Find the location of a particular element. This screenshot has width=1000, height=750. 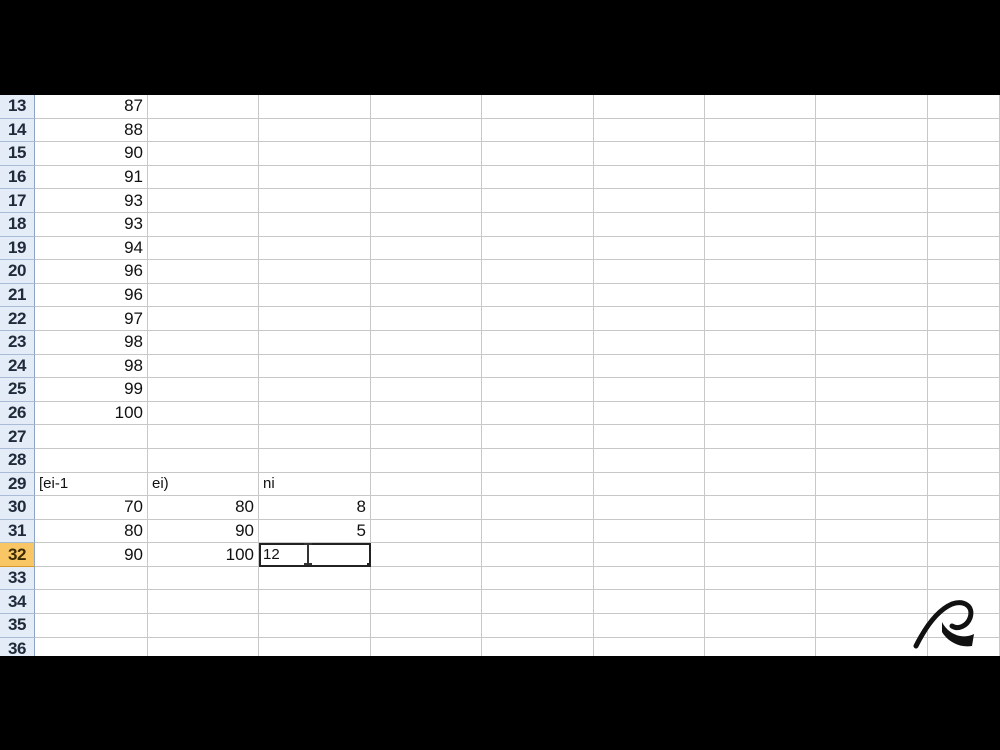

cell-r21-c0: 96 is located at coordinates (91, 295).